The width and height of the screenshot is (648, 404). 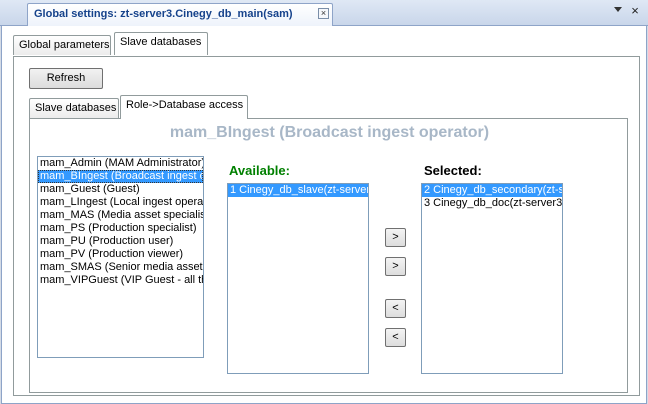 What do you see at coordinates (395, 237) in the screenshot?
I see `add-button: >` at bounding box center [395, 237].